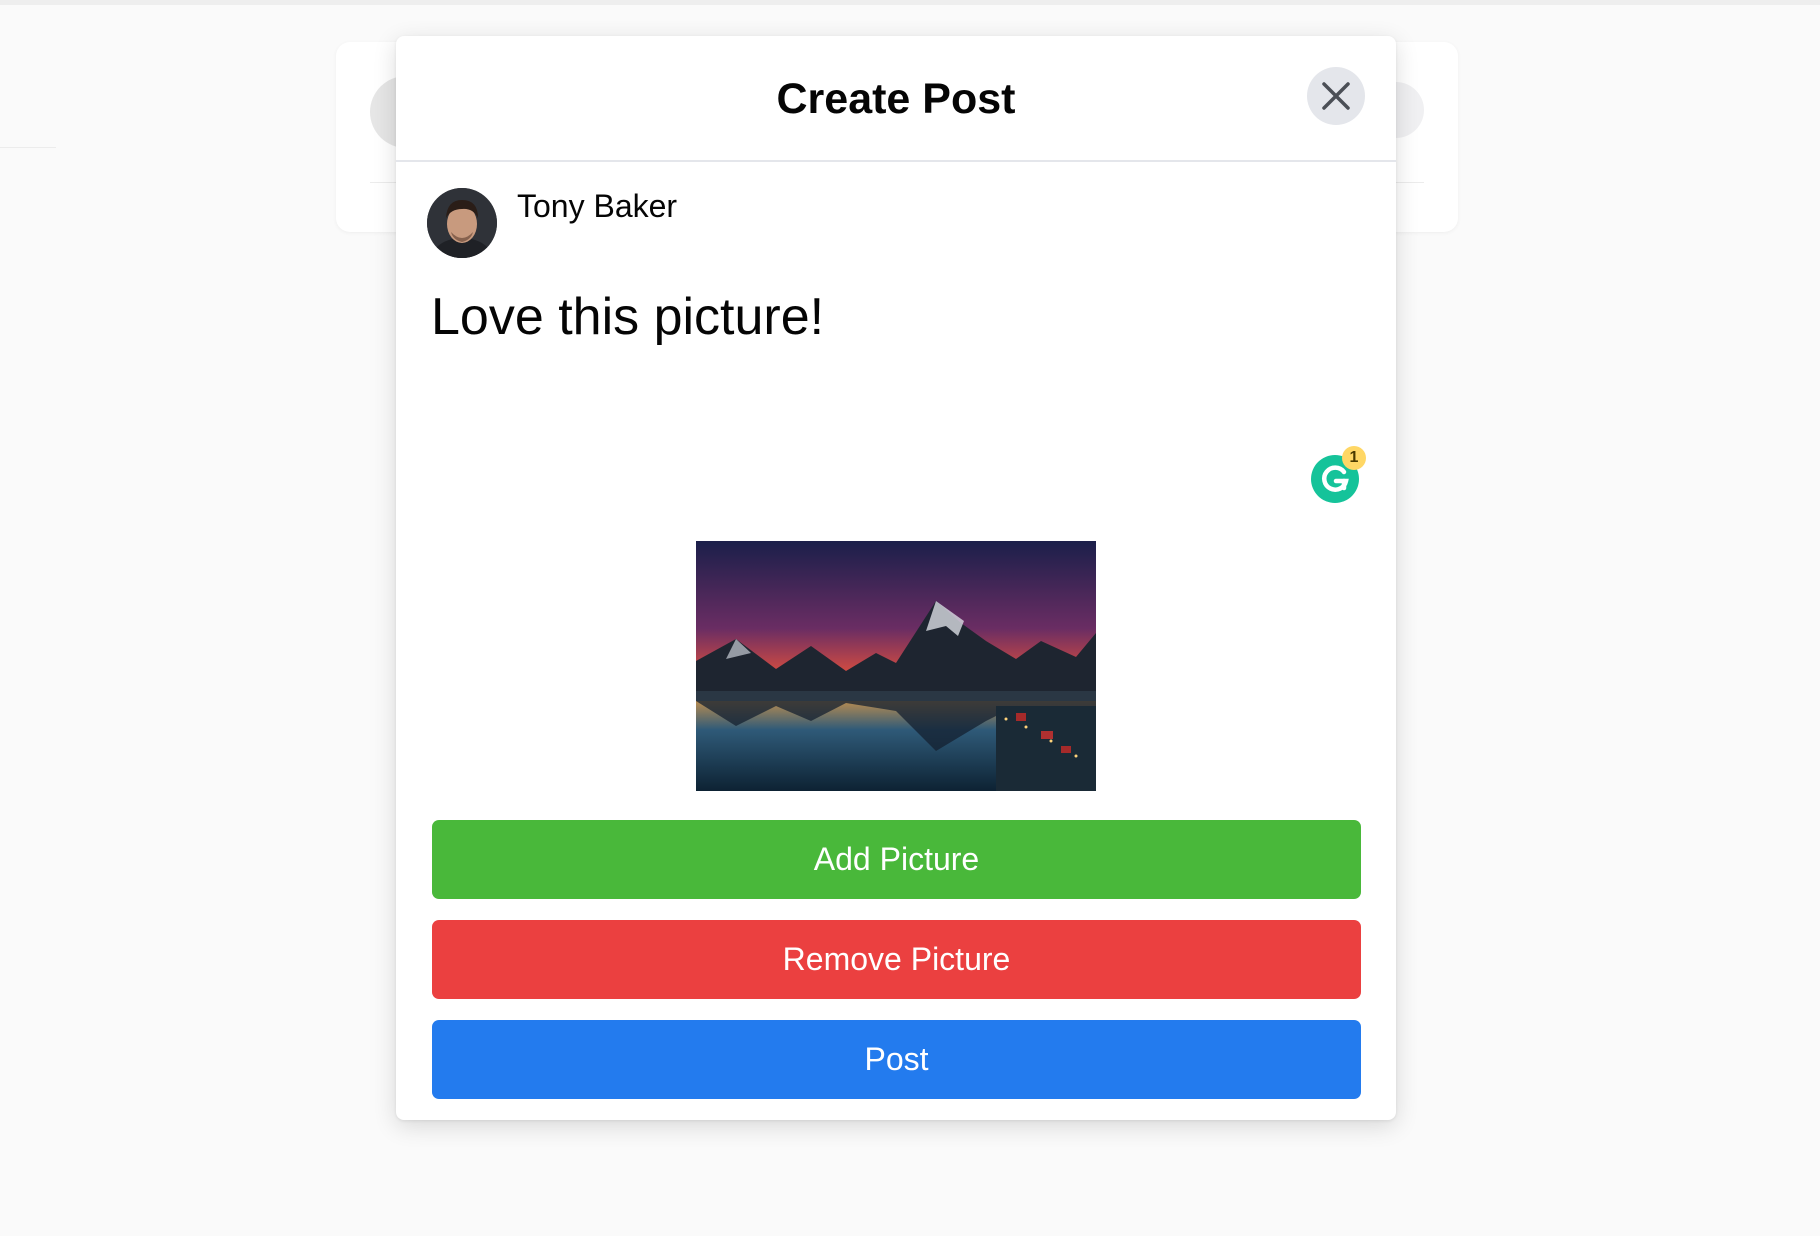 The width and height of the screenshot is (1820, 1236). What do you see at coordinates (910, 2) in the screenshot?
I see `top-strip` at bounding box center [910, 2].